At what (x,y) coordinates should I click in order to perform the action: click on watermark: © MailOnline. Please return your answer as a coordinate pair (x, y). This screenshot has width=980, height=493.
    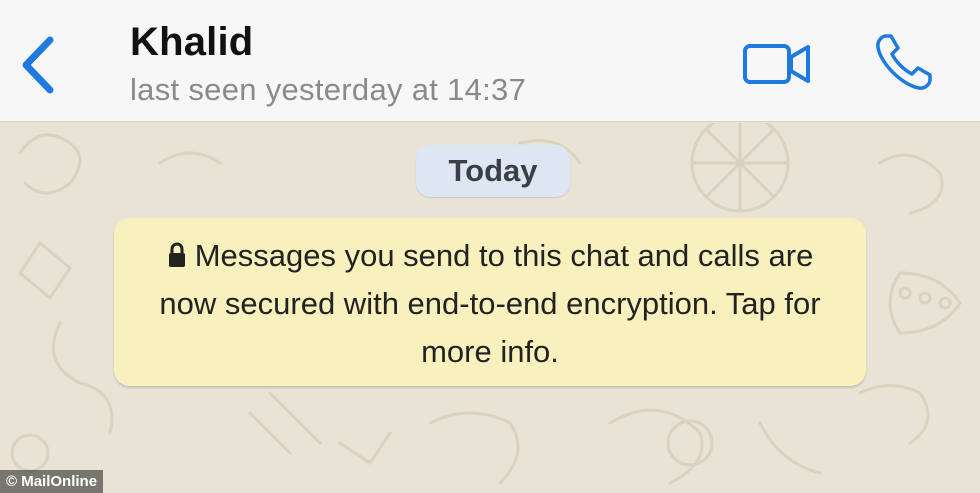
    Looking at the image, I should click on (52, 481).